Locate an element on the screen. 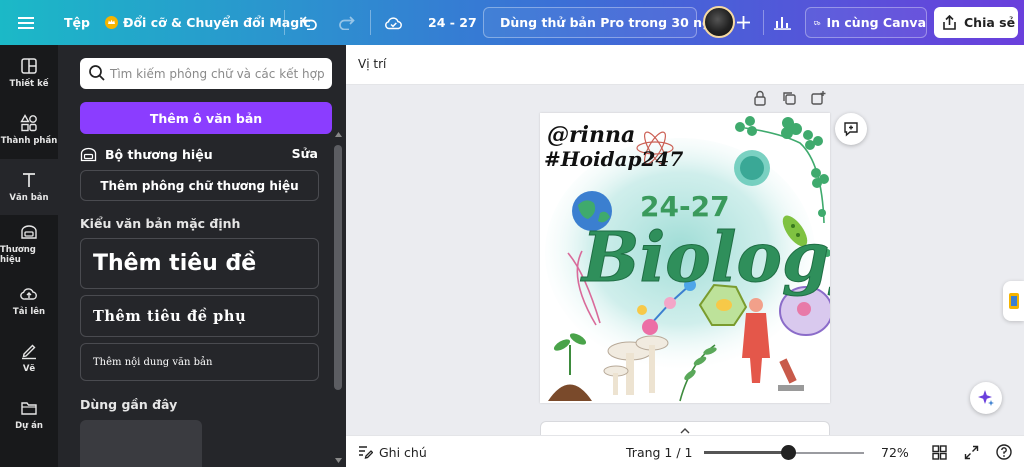 The width and height of the screenshot is (1024, 467). font-search-input: Tìm kiếm phông chữ và các kết hợp is located at coordinates (206, 73).